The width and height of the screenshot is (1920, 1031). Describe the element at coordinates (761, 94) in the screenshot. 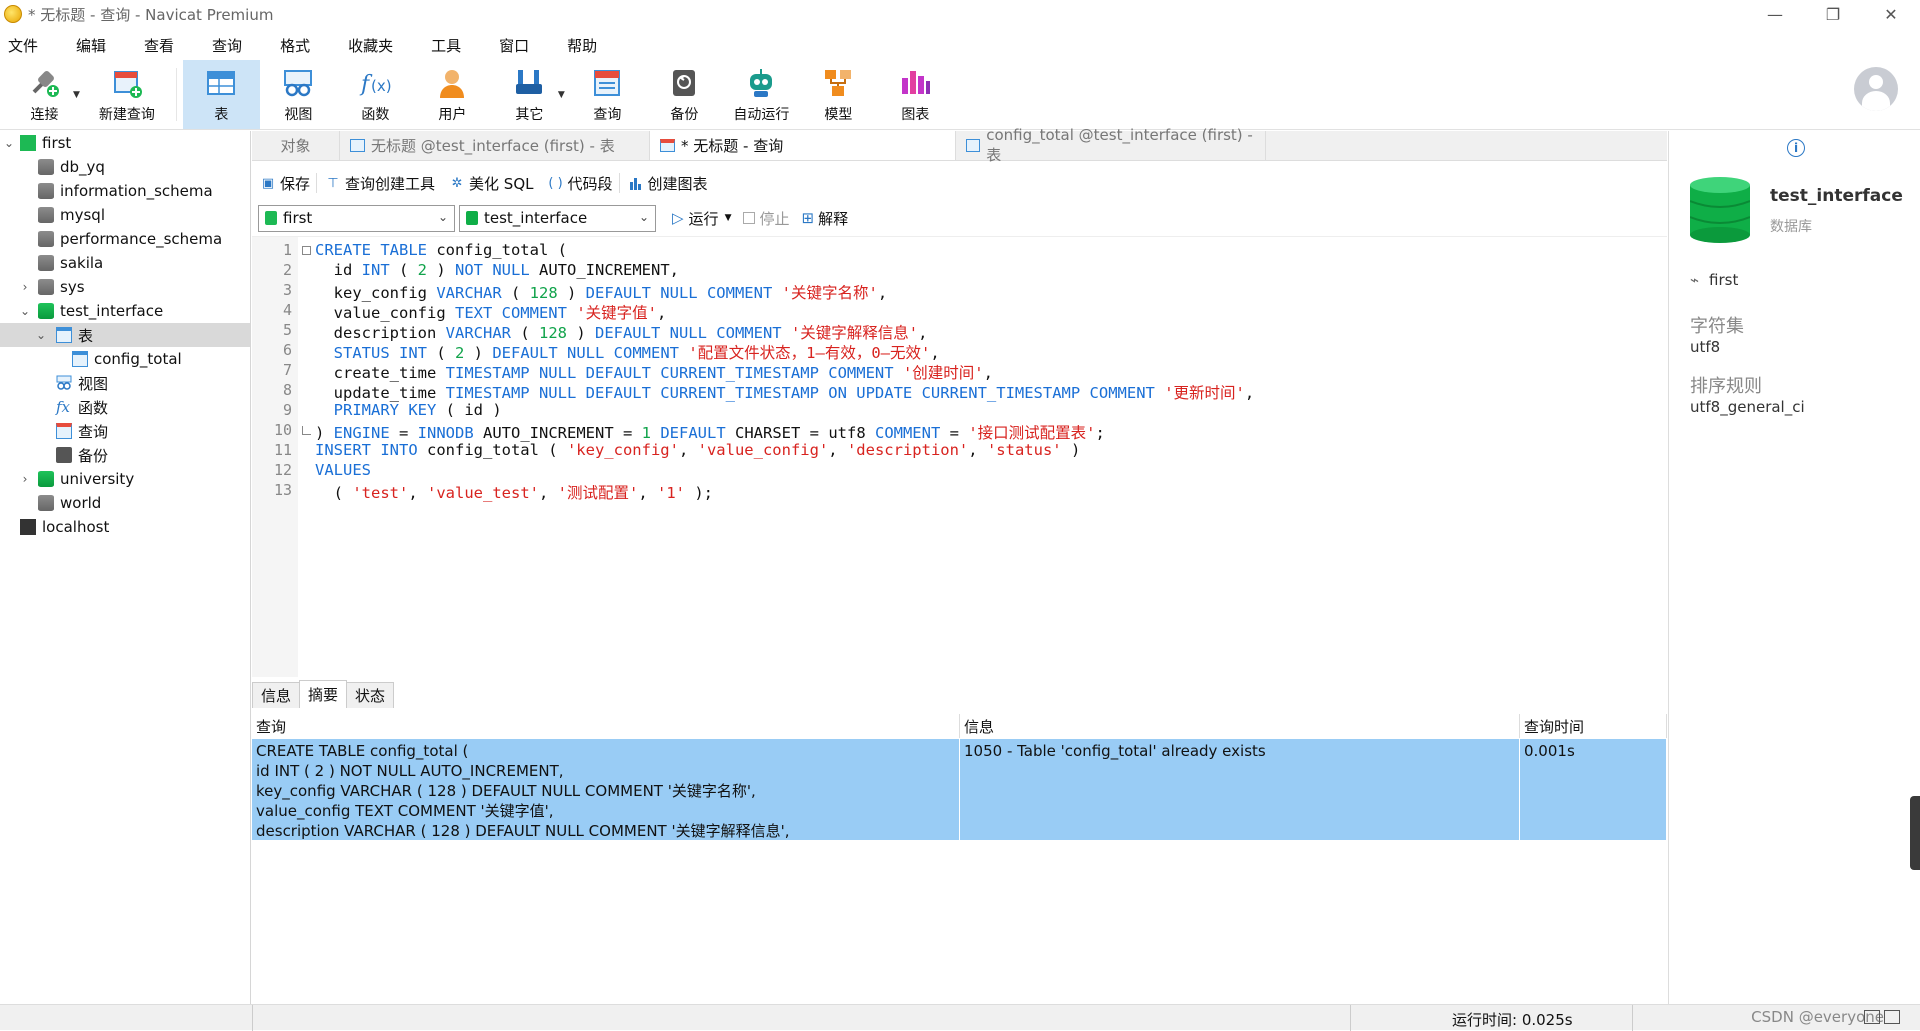

I see `toolbar-automation-button: 自动运行` at that location.